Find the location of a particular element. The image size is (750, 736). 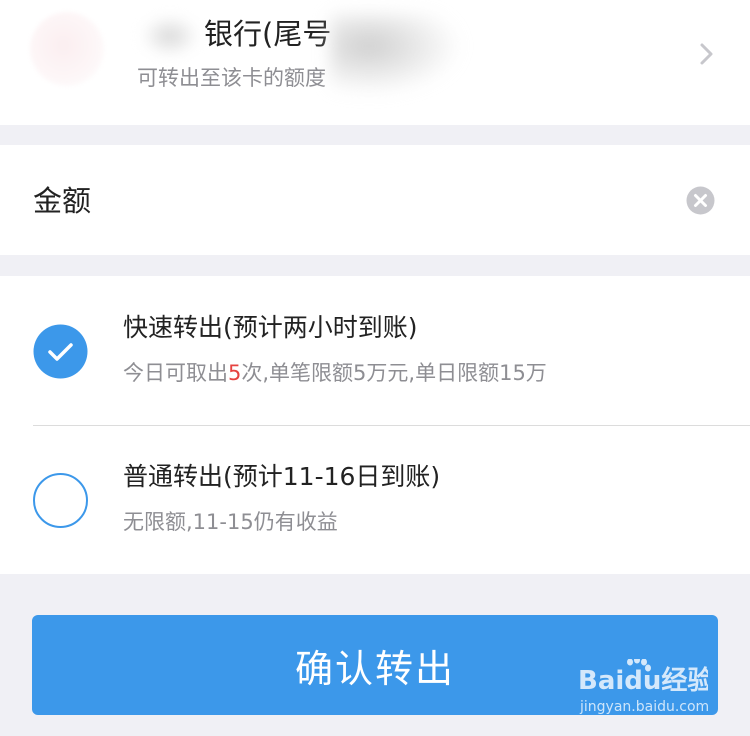

option-normal-title: 普通转出(预计11-16日到账) is located at coordinates (282, 476).